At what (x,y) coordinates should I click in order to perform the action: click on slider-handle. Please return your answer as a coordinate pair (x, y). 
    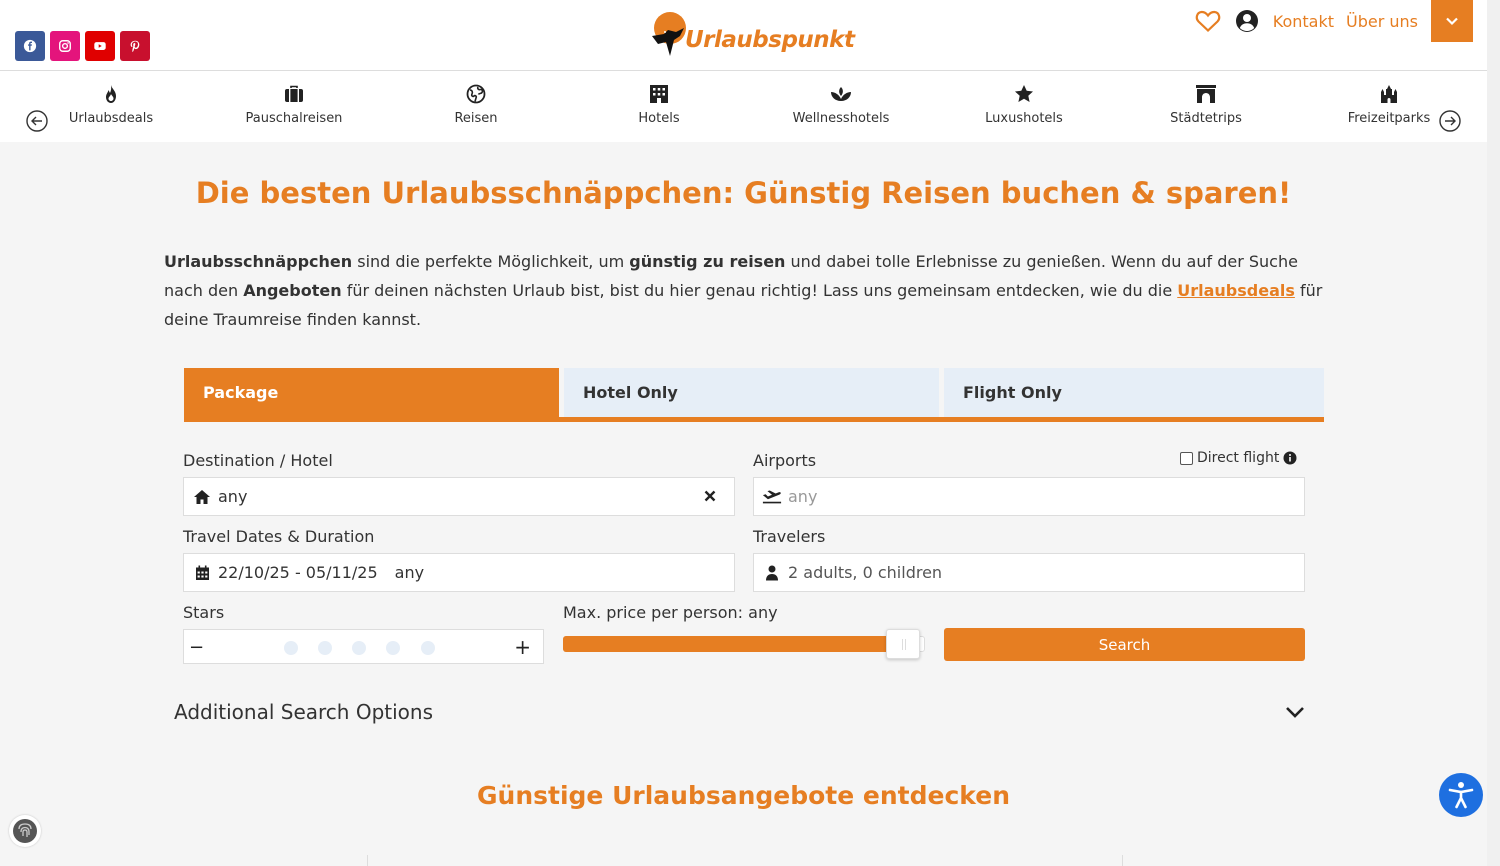
    Looking at the image, I should click on (903, 644).